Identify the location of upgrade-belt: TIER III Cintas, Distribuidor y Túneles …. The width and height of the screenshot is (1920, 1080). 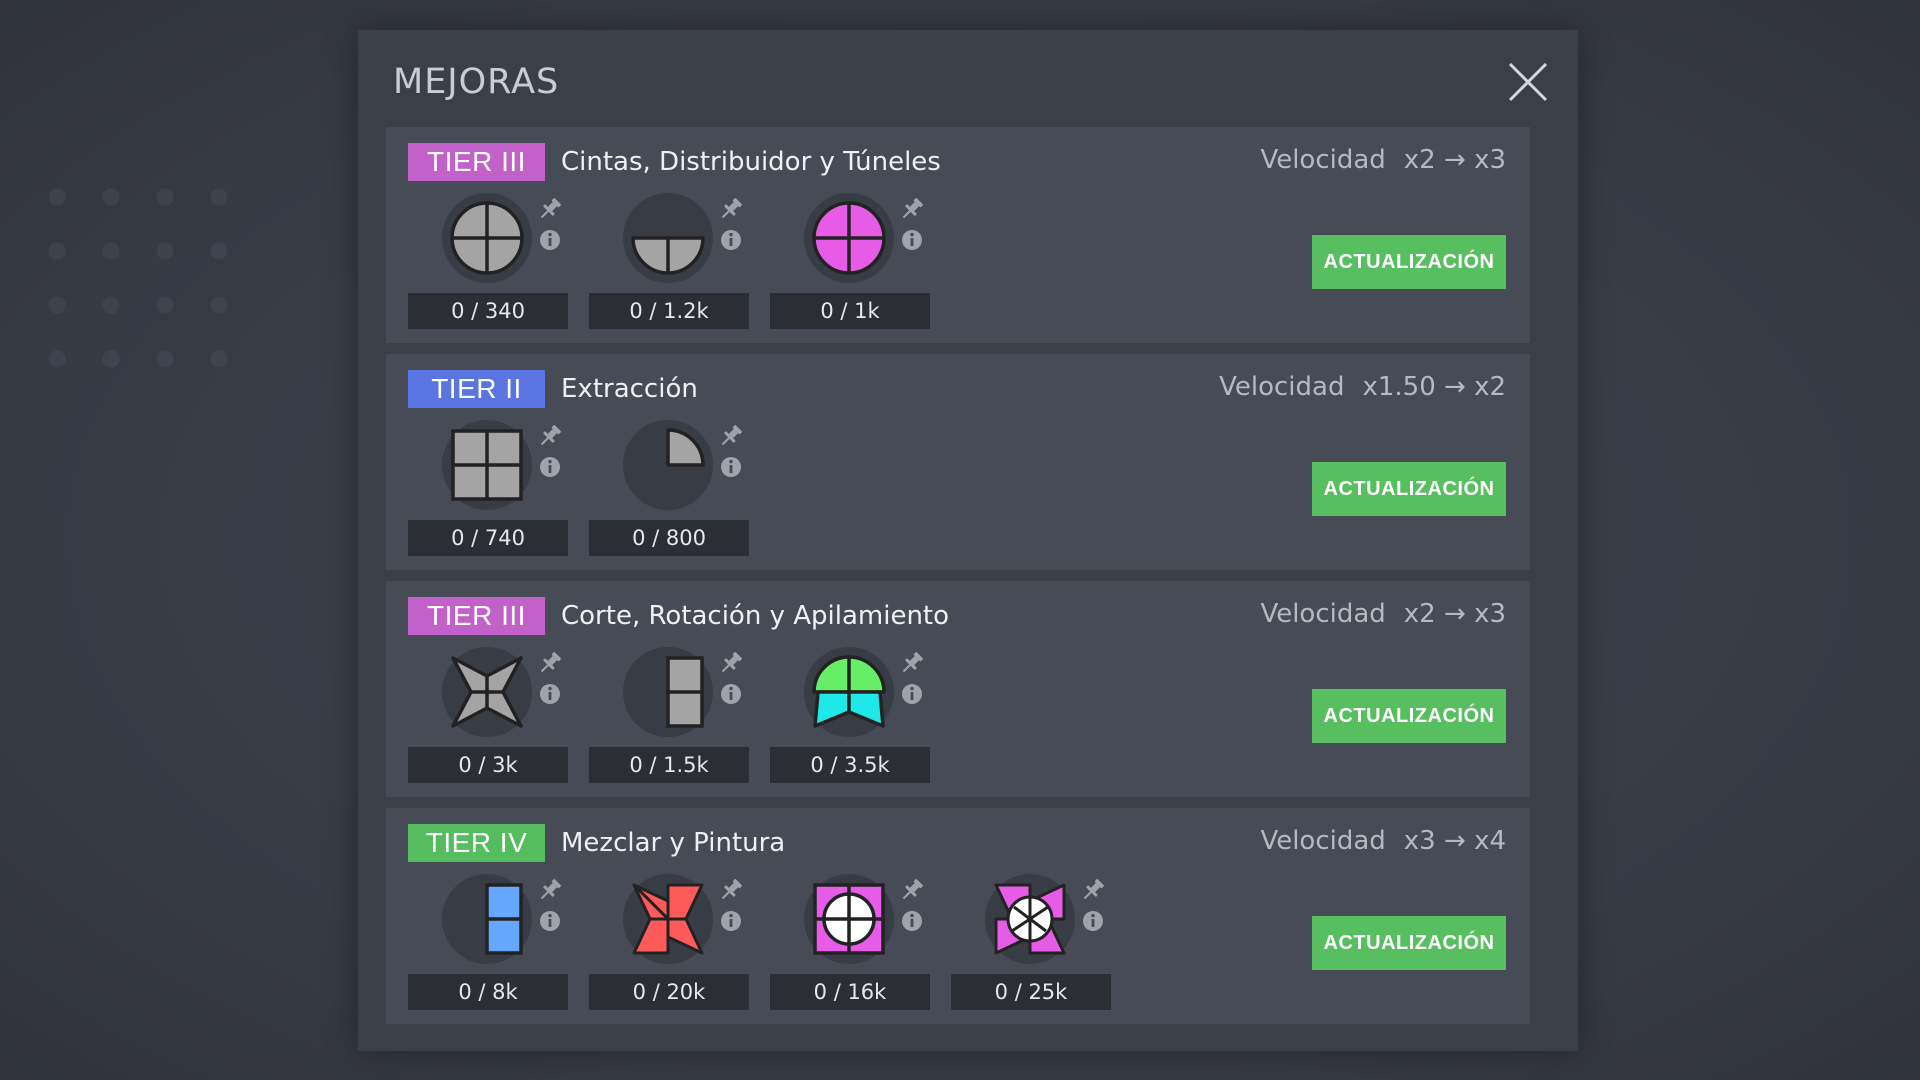
(958, 235).